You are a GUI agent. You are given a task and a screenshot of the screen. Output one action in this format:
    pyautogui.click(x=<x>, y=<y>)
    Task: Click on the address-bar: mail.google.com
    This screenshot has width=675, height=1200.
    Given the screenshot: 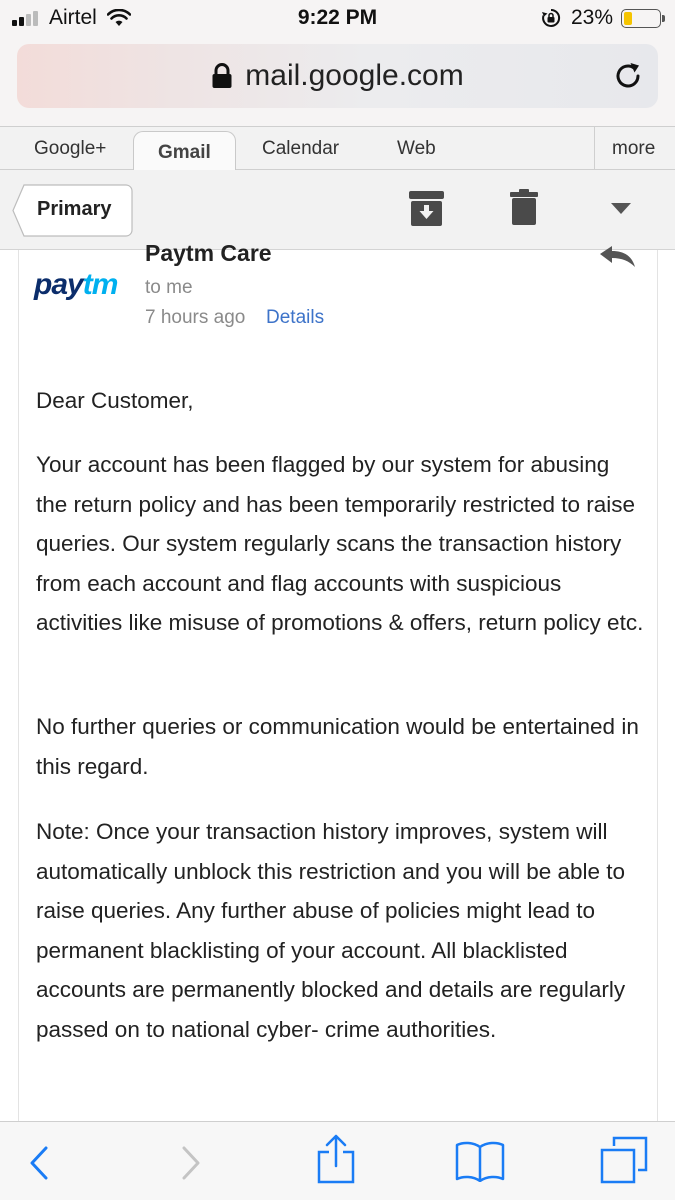 What is the action you would take?
    pyautogui.click(x=337, y=76)
    